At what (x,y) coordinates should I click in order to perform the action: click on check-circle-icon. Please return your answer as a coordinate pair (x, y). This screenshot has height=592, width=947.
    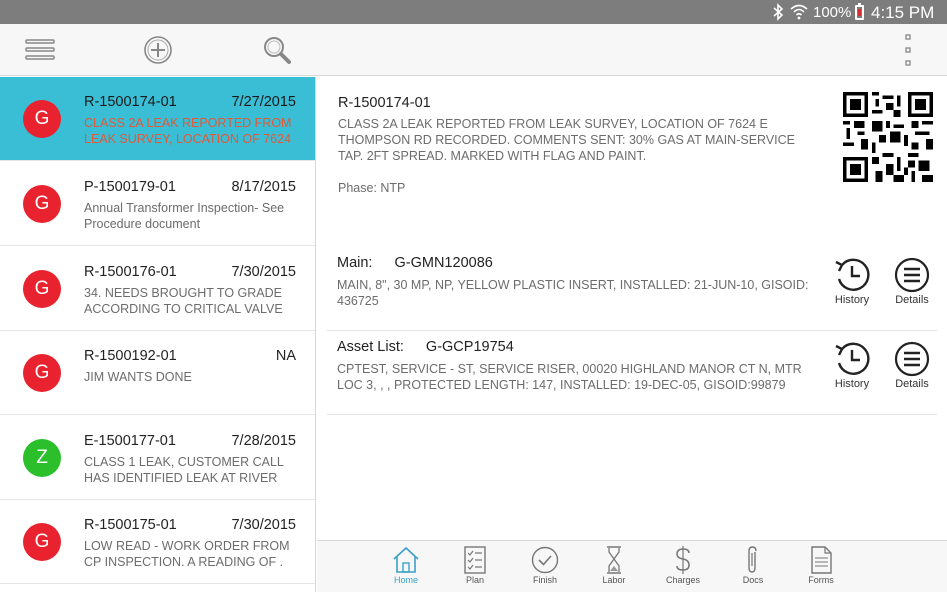
    Looking at the image, I should click on (545, 560).